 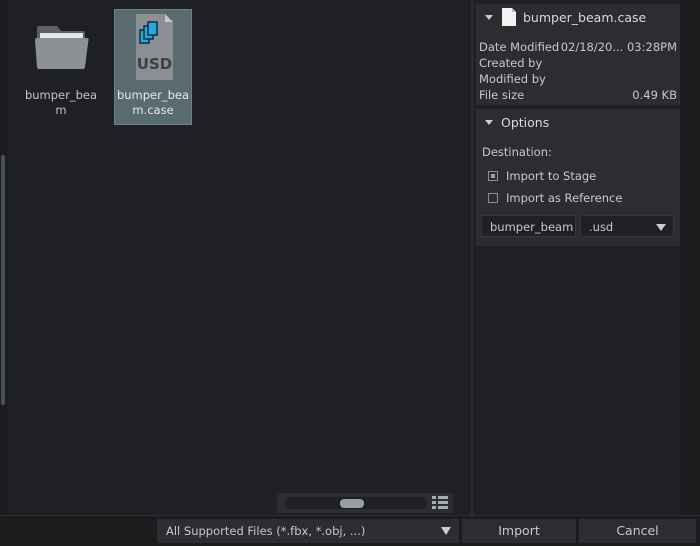 I want to click on left-scrollbar-thumb, so click(x=3, y=280).